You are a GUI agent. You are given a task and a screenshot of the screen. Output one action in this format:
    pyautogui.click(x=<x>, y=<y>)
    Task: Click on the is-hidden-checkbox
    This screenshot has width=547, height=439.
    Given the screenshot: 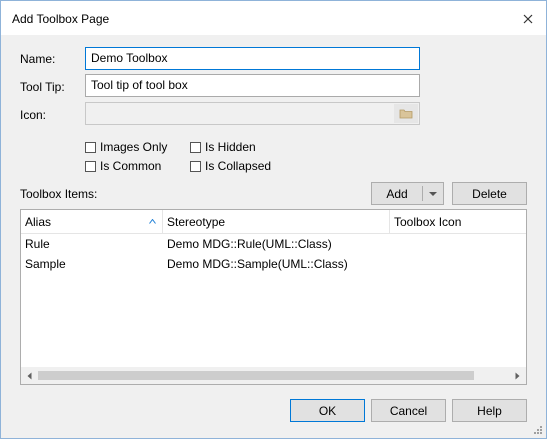 What is the action you would take?
    pyautogui.click(x=195, y=147)
    